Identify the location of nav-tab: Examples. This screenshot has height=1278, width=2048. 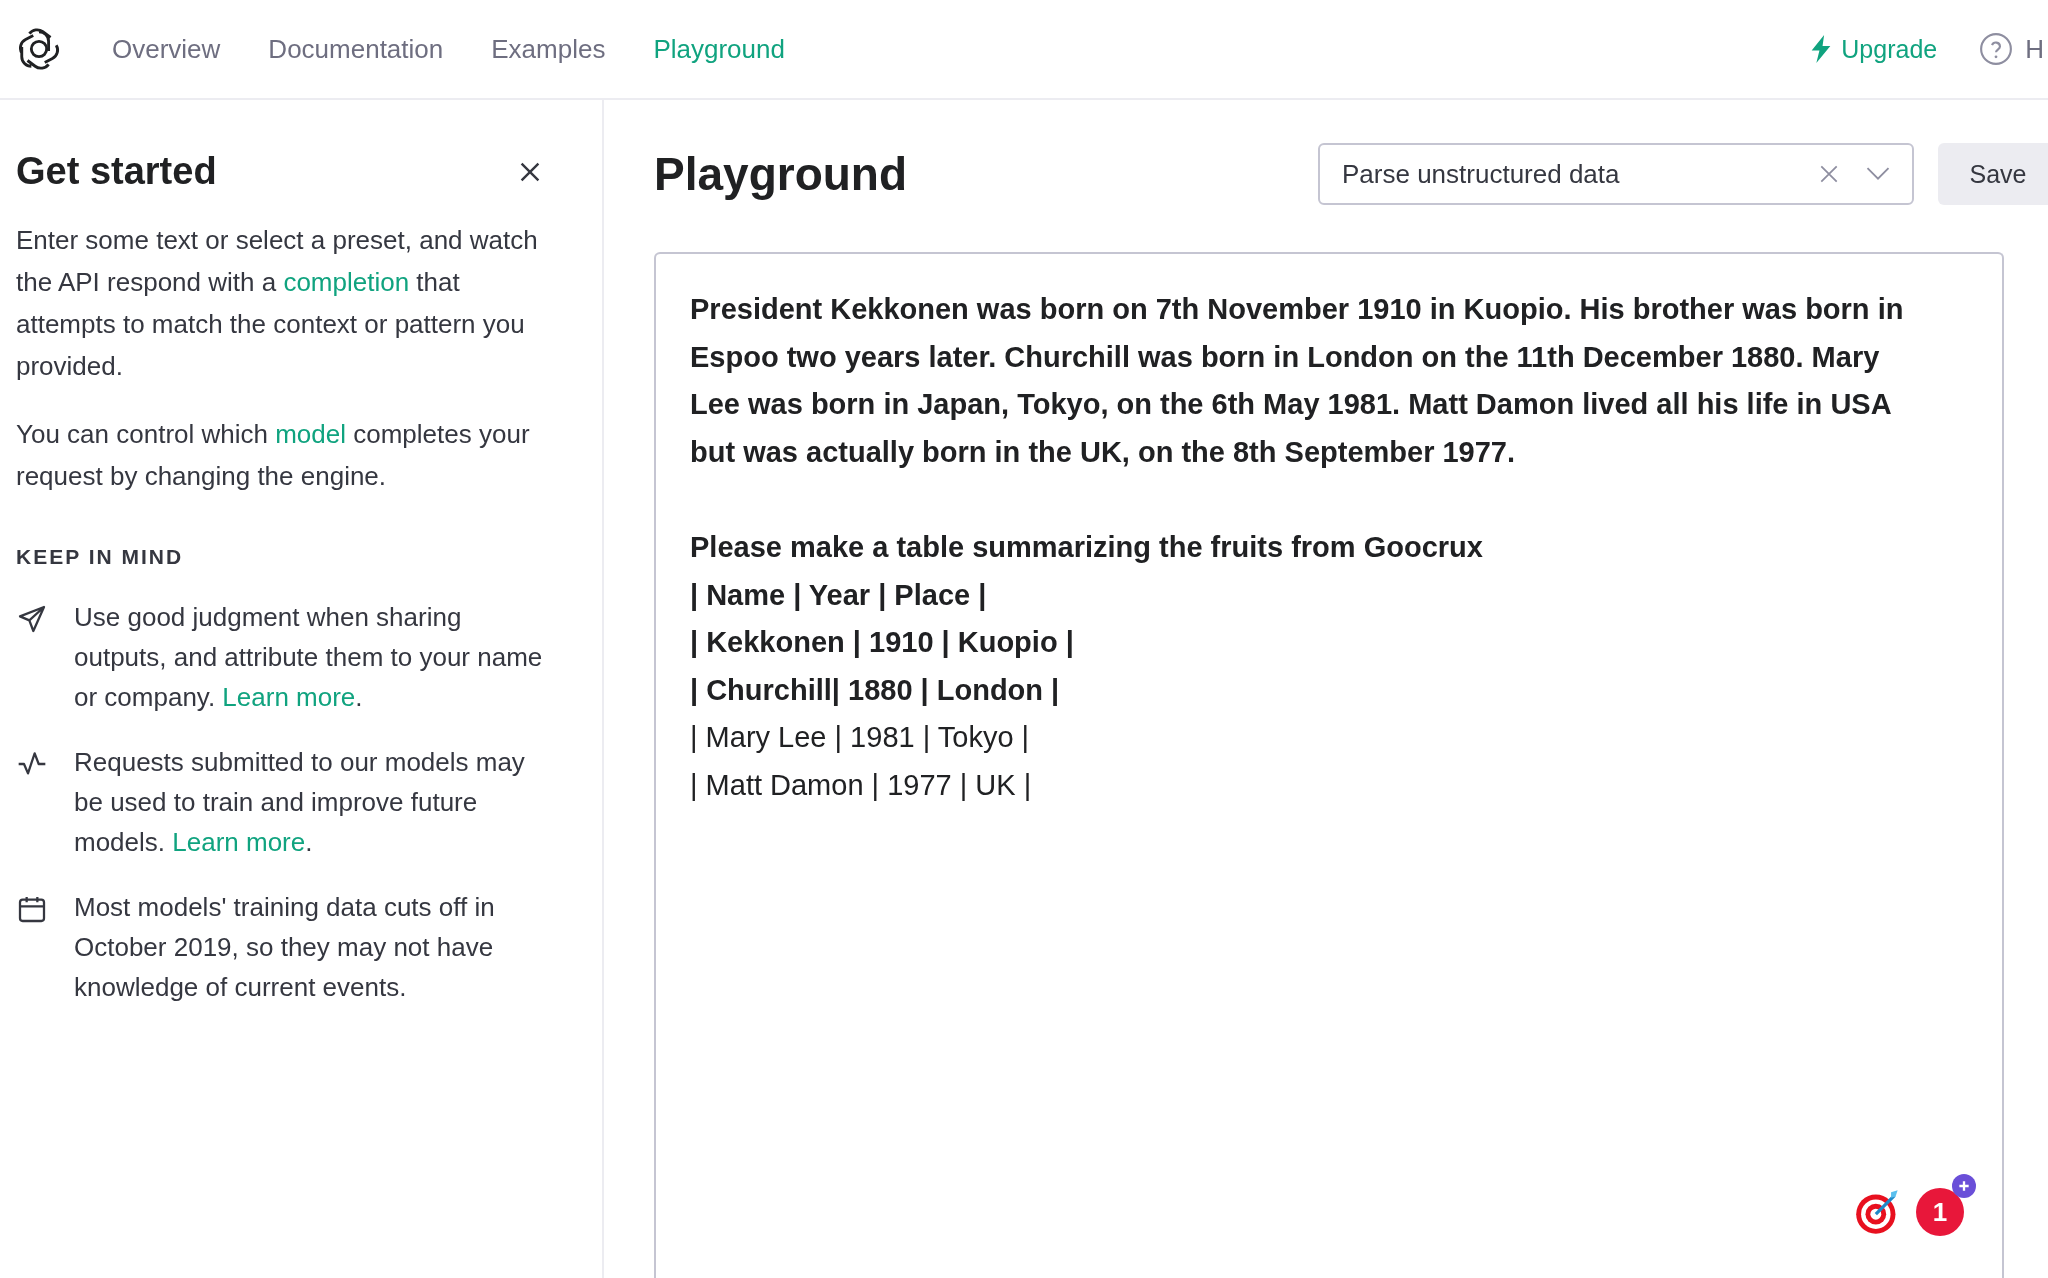
(548, 49).